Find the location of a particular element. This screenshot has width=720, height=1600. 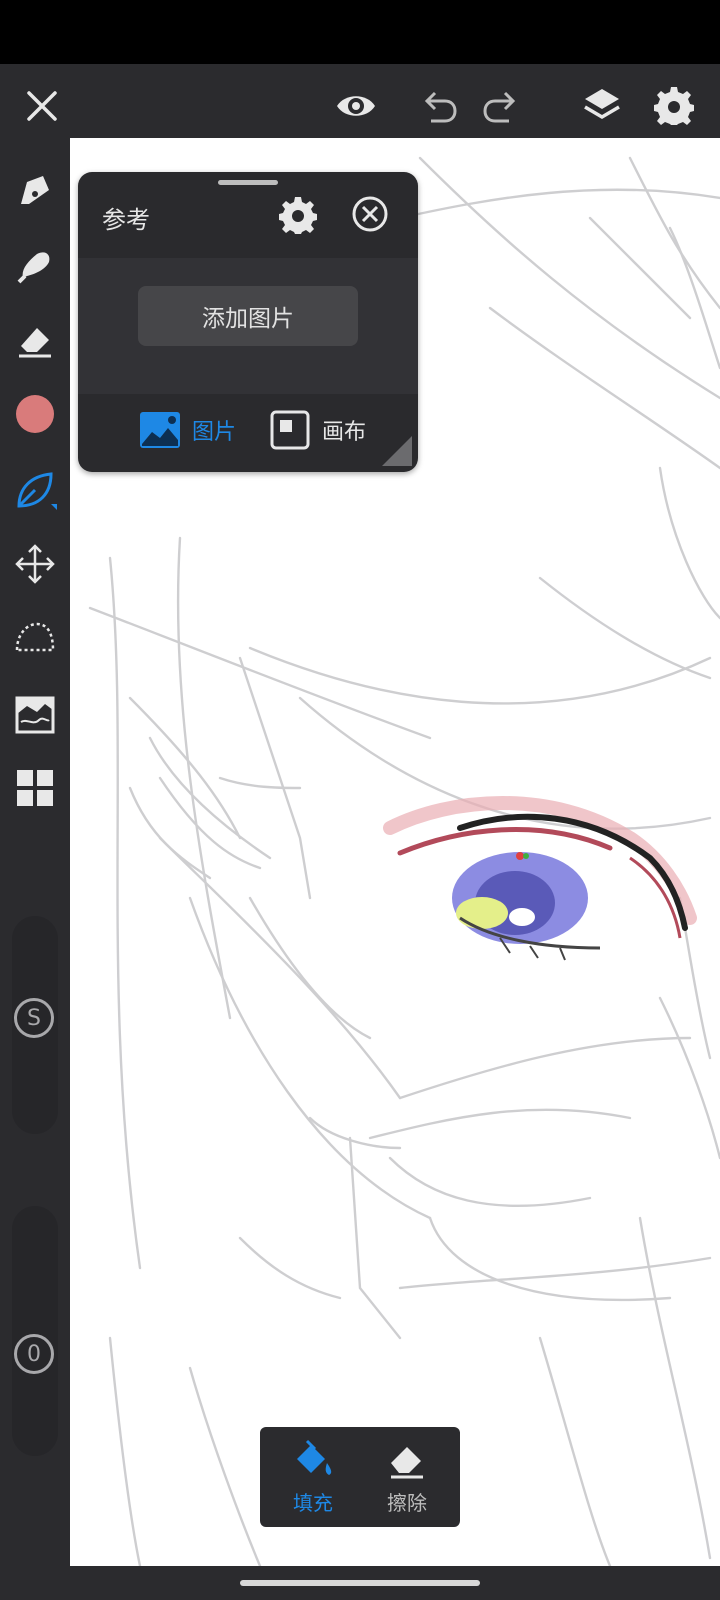

undo-button is located at coordinates (438, 106).